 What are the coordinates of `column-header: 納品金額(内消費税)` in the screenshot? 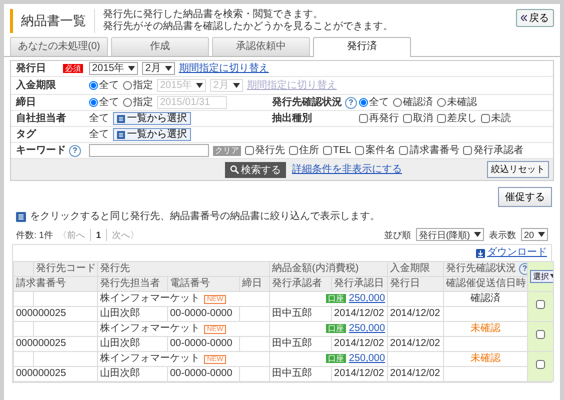 It's located at (329, 269).